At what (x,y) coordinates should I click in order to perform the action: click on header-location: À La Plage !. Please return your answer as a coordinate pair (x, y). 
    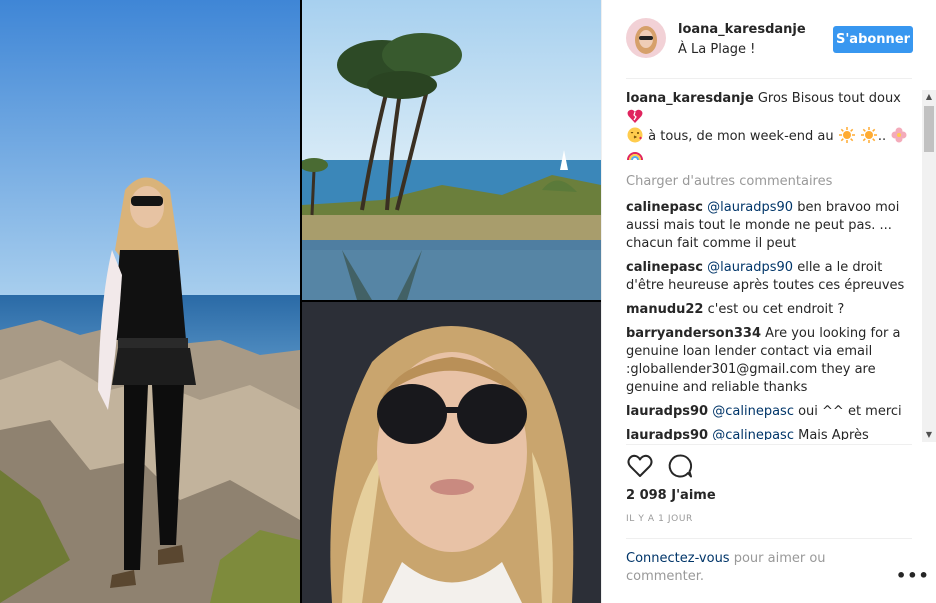
    Looking at the image, I should click on (716, 49).